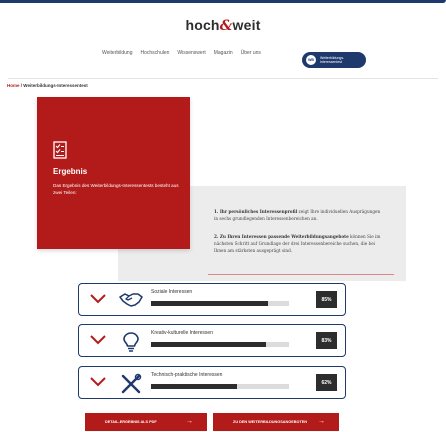 Image resolution: width=446 pixels, height=432 pixels. What do you see at coordinates (187, 375) in the screenshot?
I see `result-label: Technisch-praktische Interessen` at bounding box center [187, 375].